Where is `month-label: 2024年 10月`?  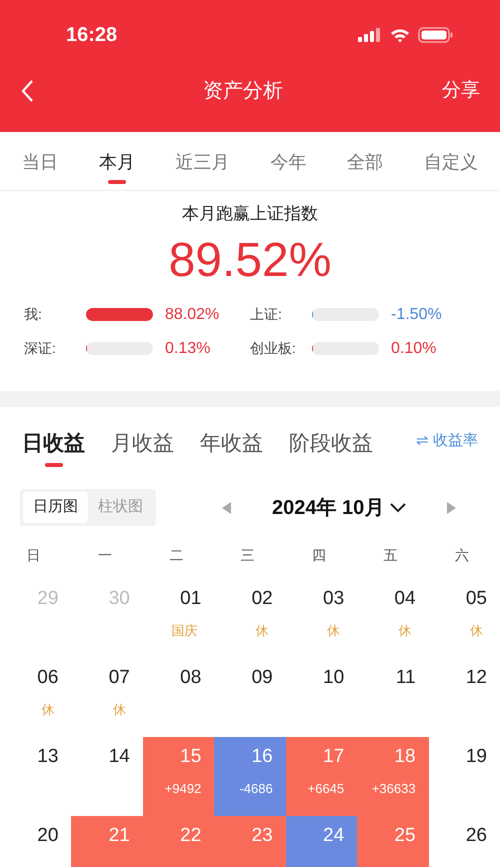
month-label: 2024年 10月 is located at coordinates (328, 507).